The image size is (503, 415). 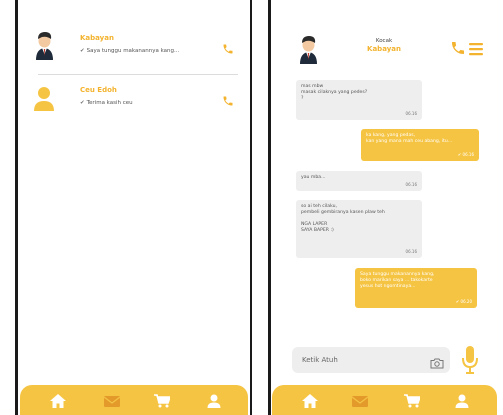 What do you see at coordinates (97, 38) in the screenshot?
I see `chat-name: Kabayan` at bounding box center [97, 38].